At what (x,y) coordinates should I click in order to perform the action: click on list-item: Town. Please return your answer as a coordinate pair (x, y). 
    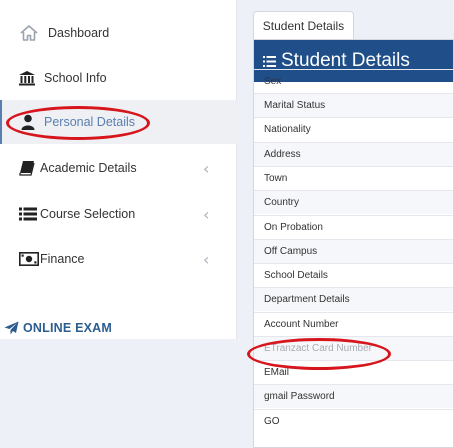
    Looking at the image, I should click on (353, 178).